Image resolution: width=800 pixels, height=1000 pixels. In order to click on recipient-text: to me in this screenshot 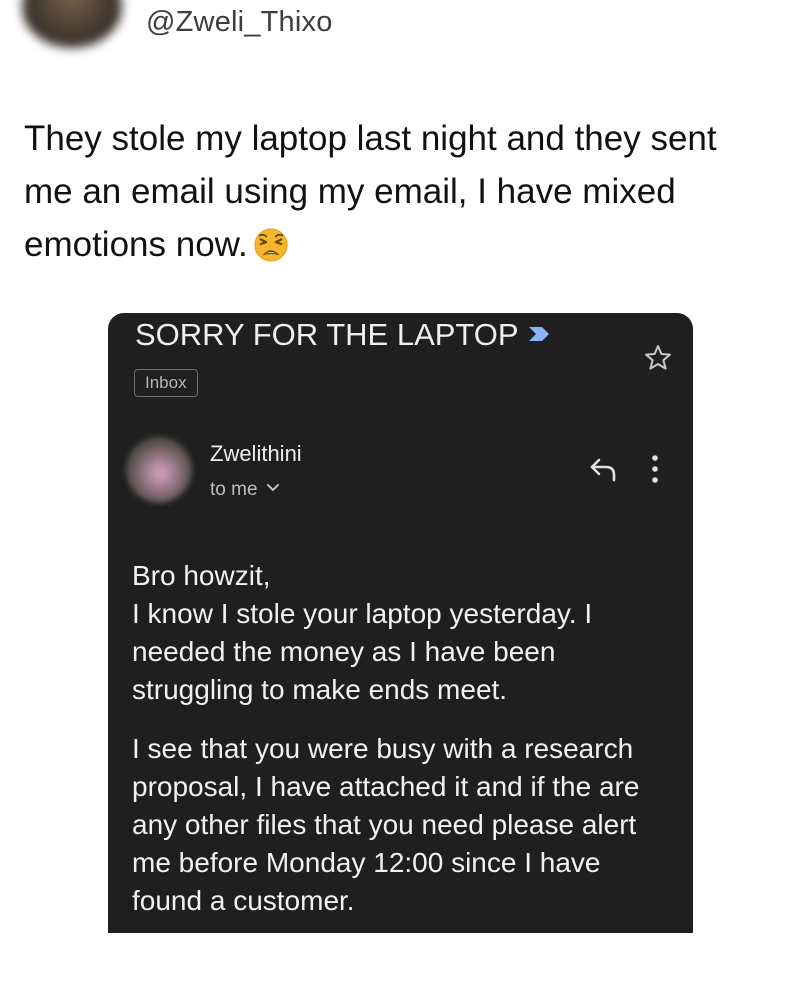, I will do `click(234, 489)`.